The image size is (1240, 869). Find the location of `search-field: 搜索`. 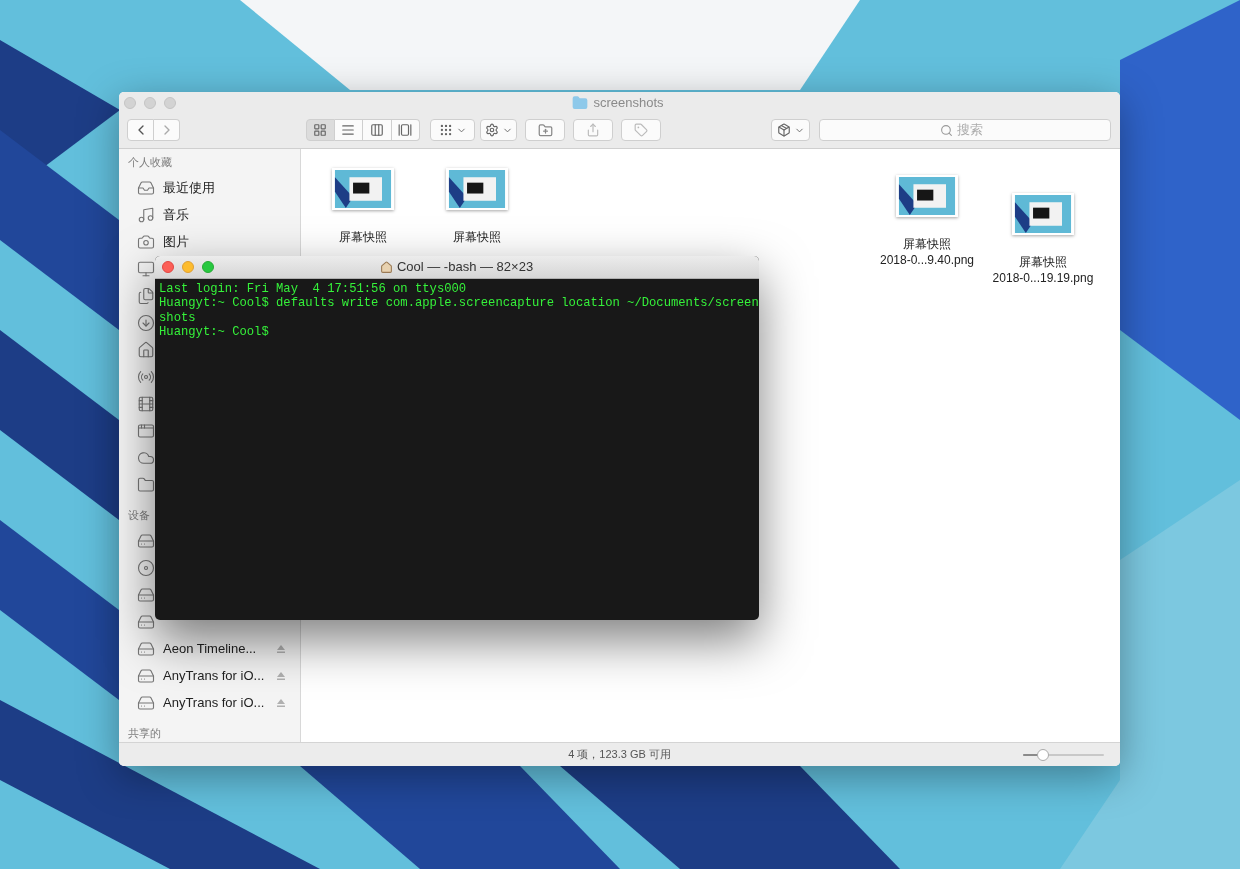

search-field: 搜索 is located at coordinates (965, 130).